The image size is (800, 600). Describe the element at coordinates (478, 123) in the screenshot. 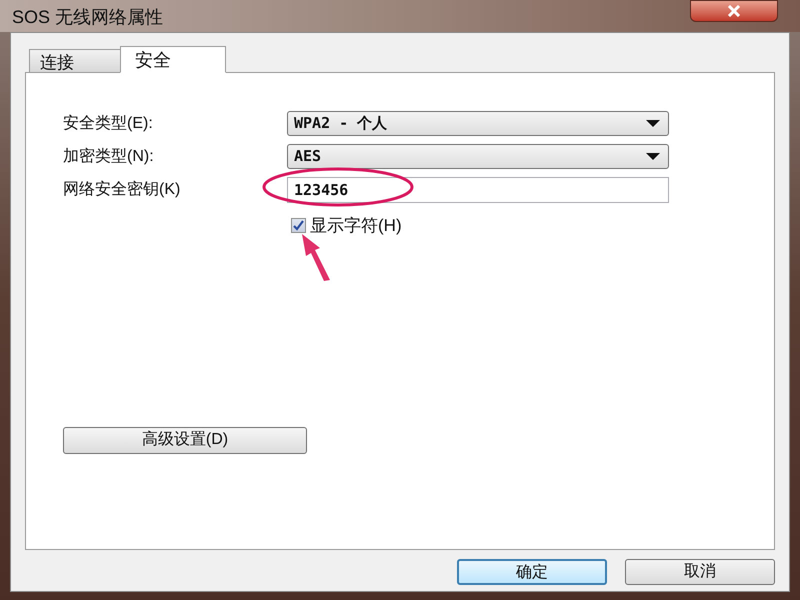

I see `dropdown: WPA2 - 个人` at that location.